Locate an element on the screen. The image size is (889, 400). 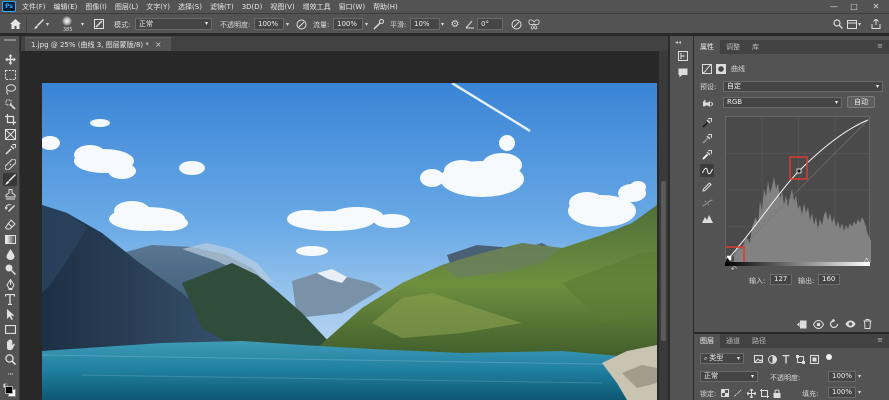
eyedropper-tool-icon is located at coordinates (10, 149).